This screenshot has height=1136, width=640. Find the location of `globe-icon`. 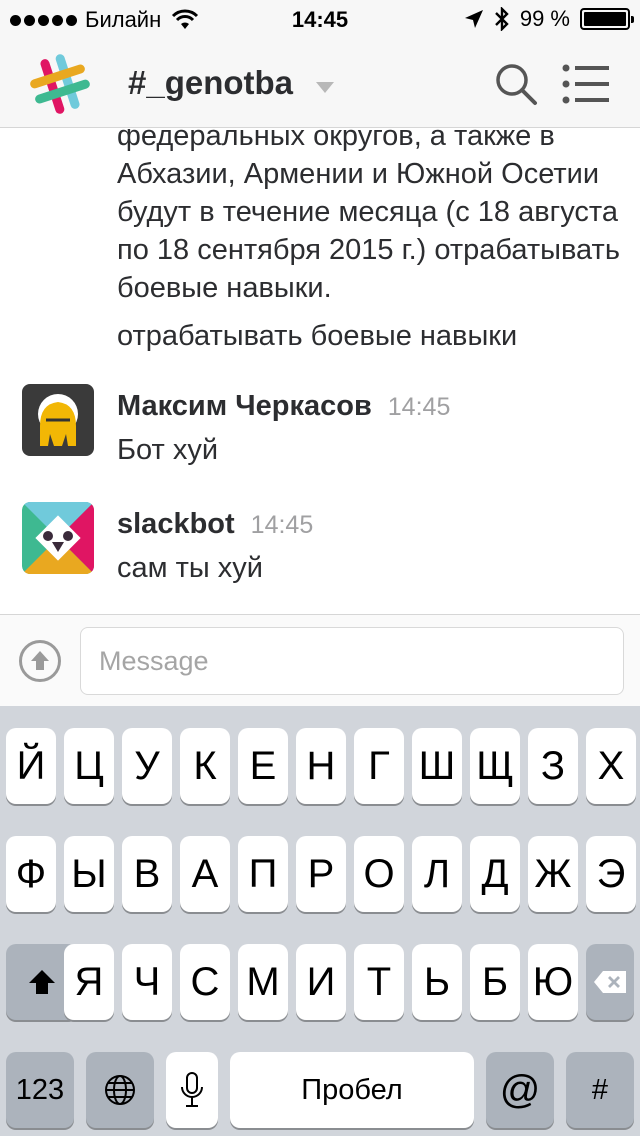

globe-icon is located at coordinates (120, 1090).